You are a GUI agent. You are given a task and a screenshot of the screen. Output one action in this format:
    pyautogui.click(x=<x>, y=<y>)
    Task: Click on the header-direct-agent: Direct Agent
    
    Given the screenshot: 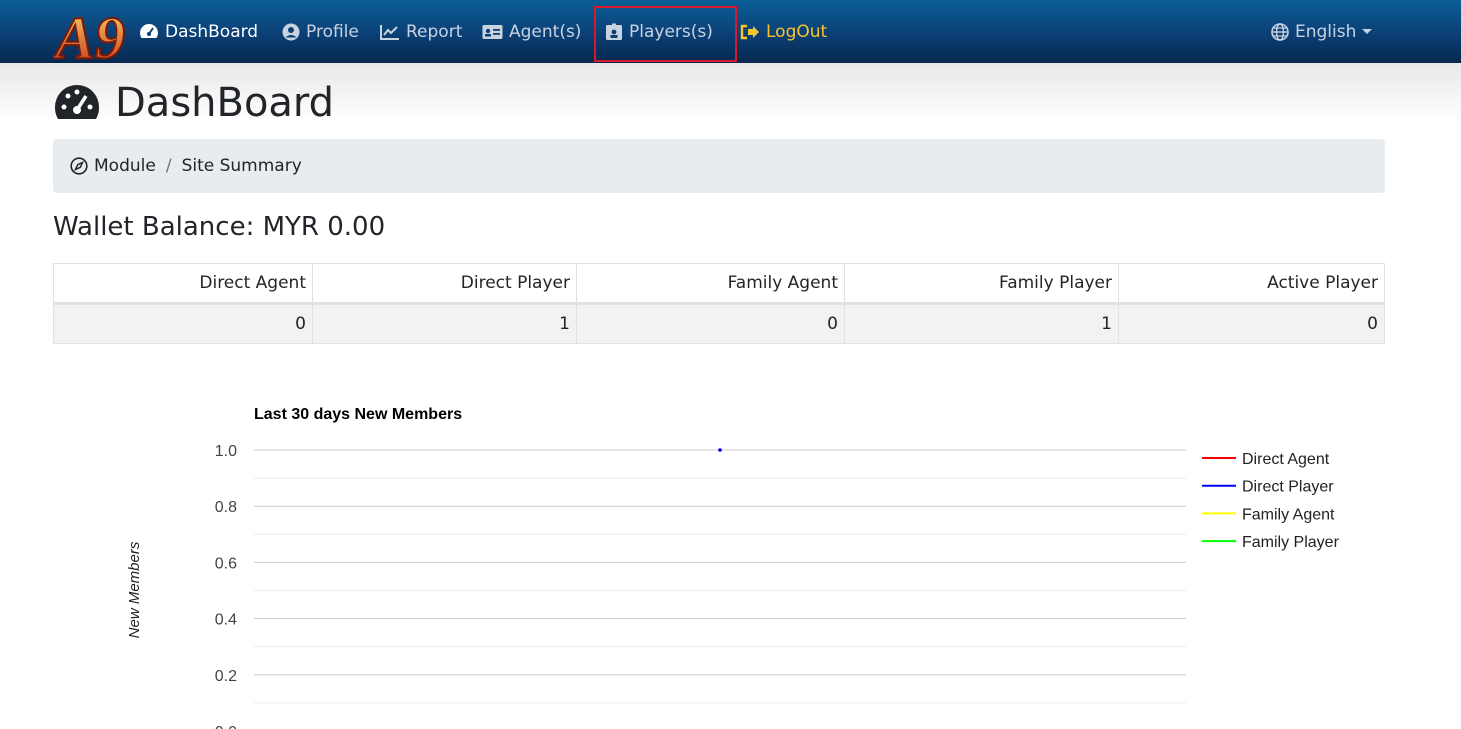 What is the action you would take?
    pyautogui.click(x=183, y=284)
    